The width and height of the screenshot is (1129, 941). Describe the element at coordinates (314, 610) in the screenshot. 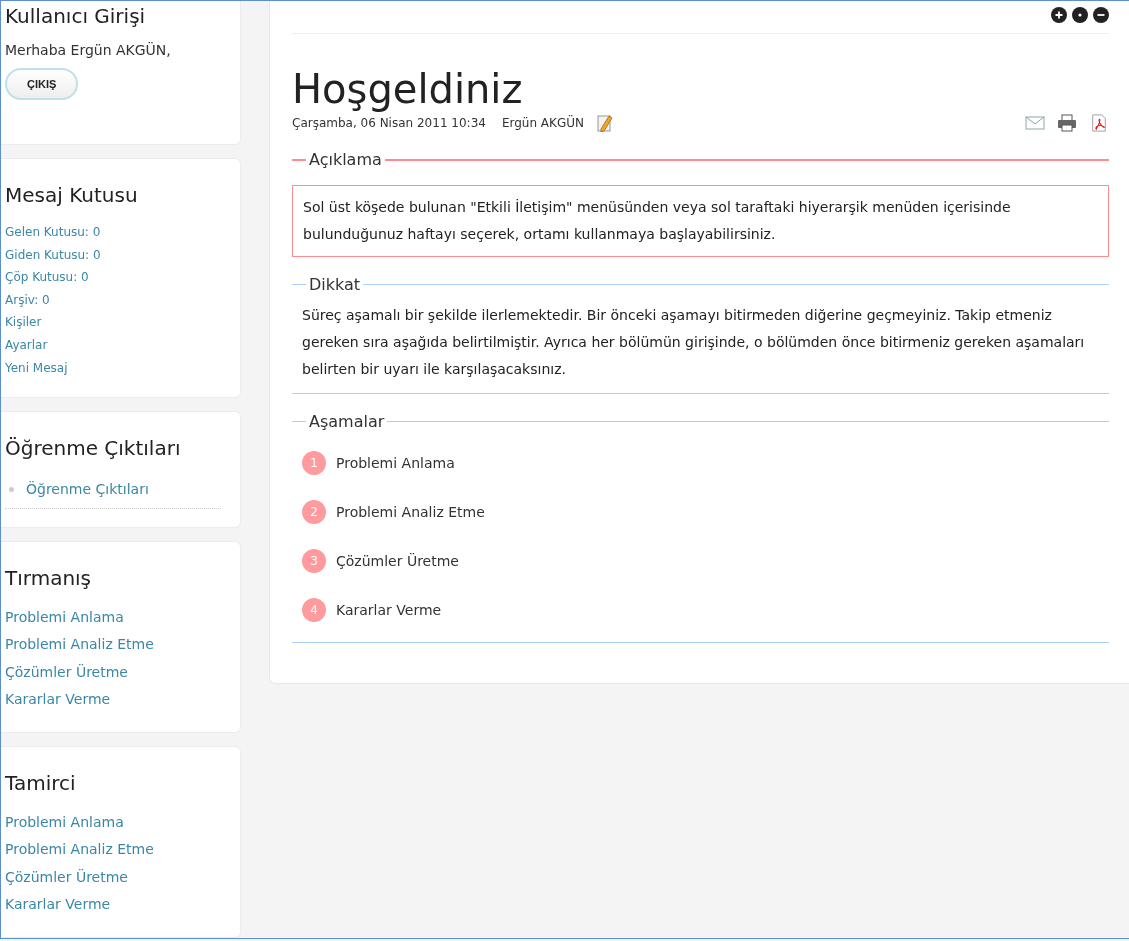

I see `step-number: 4` at that location.